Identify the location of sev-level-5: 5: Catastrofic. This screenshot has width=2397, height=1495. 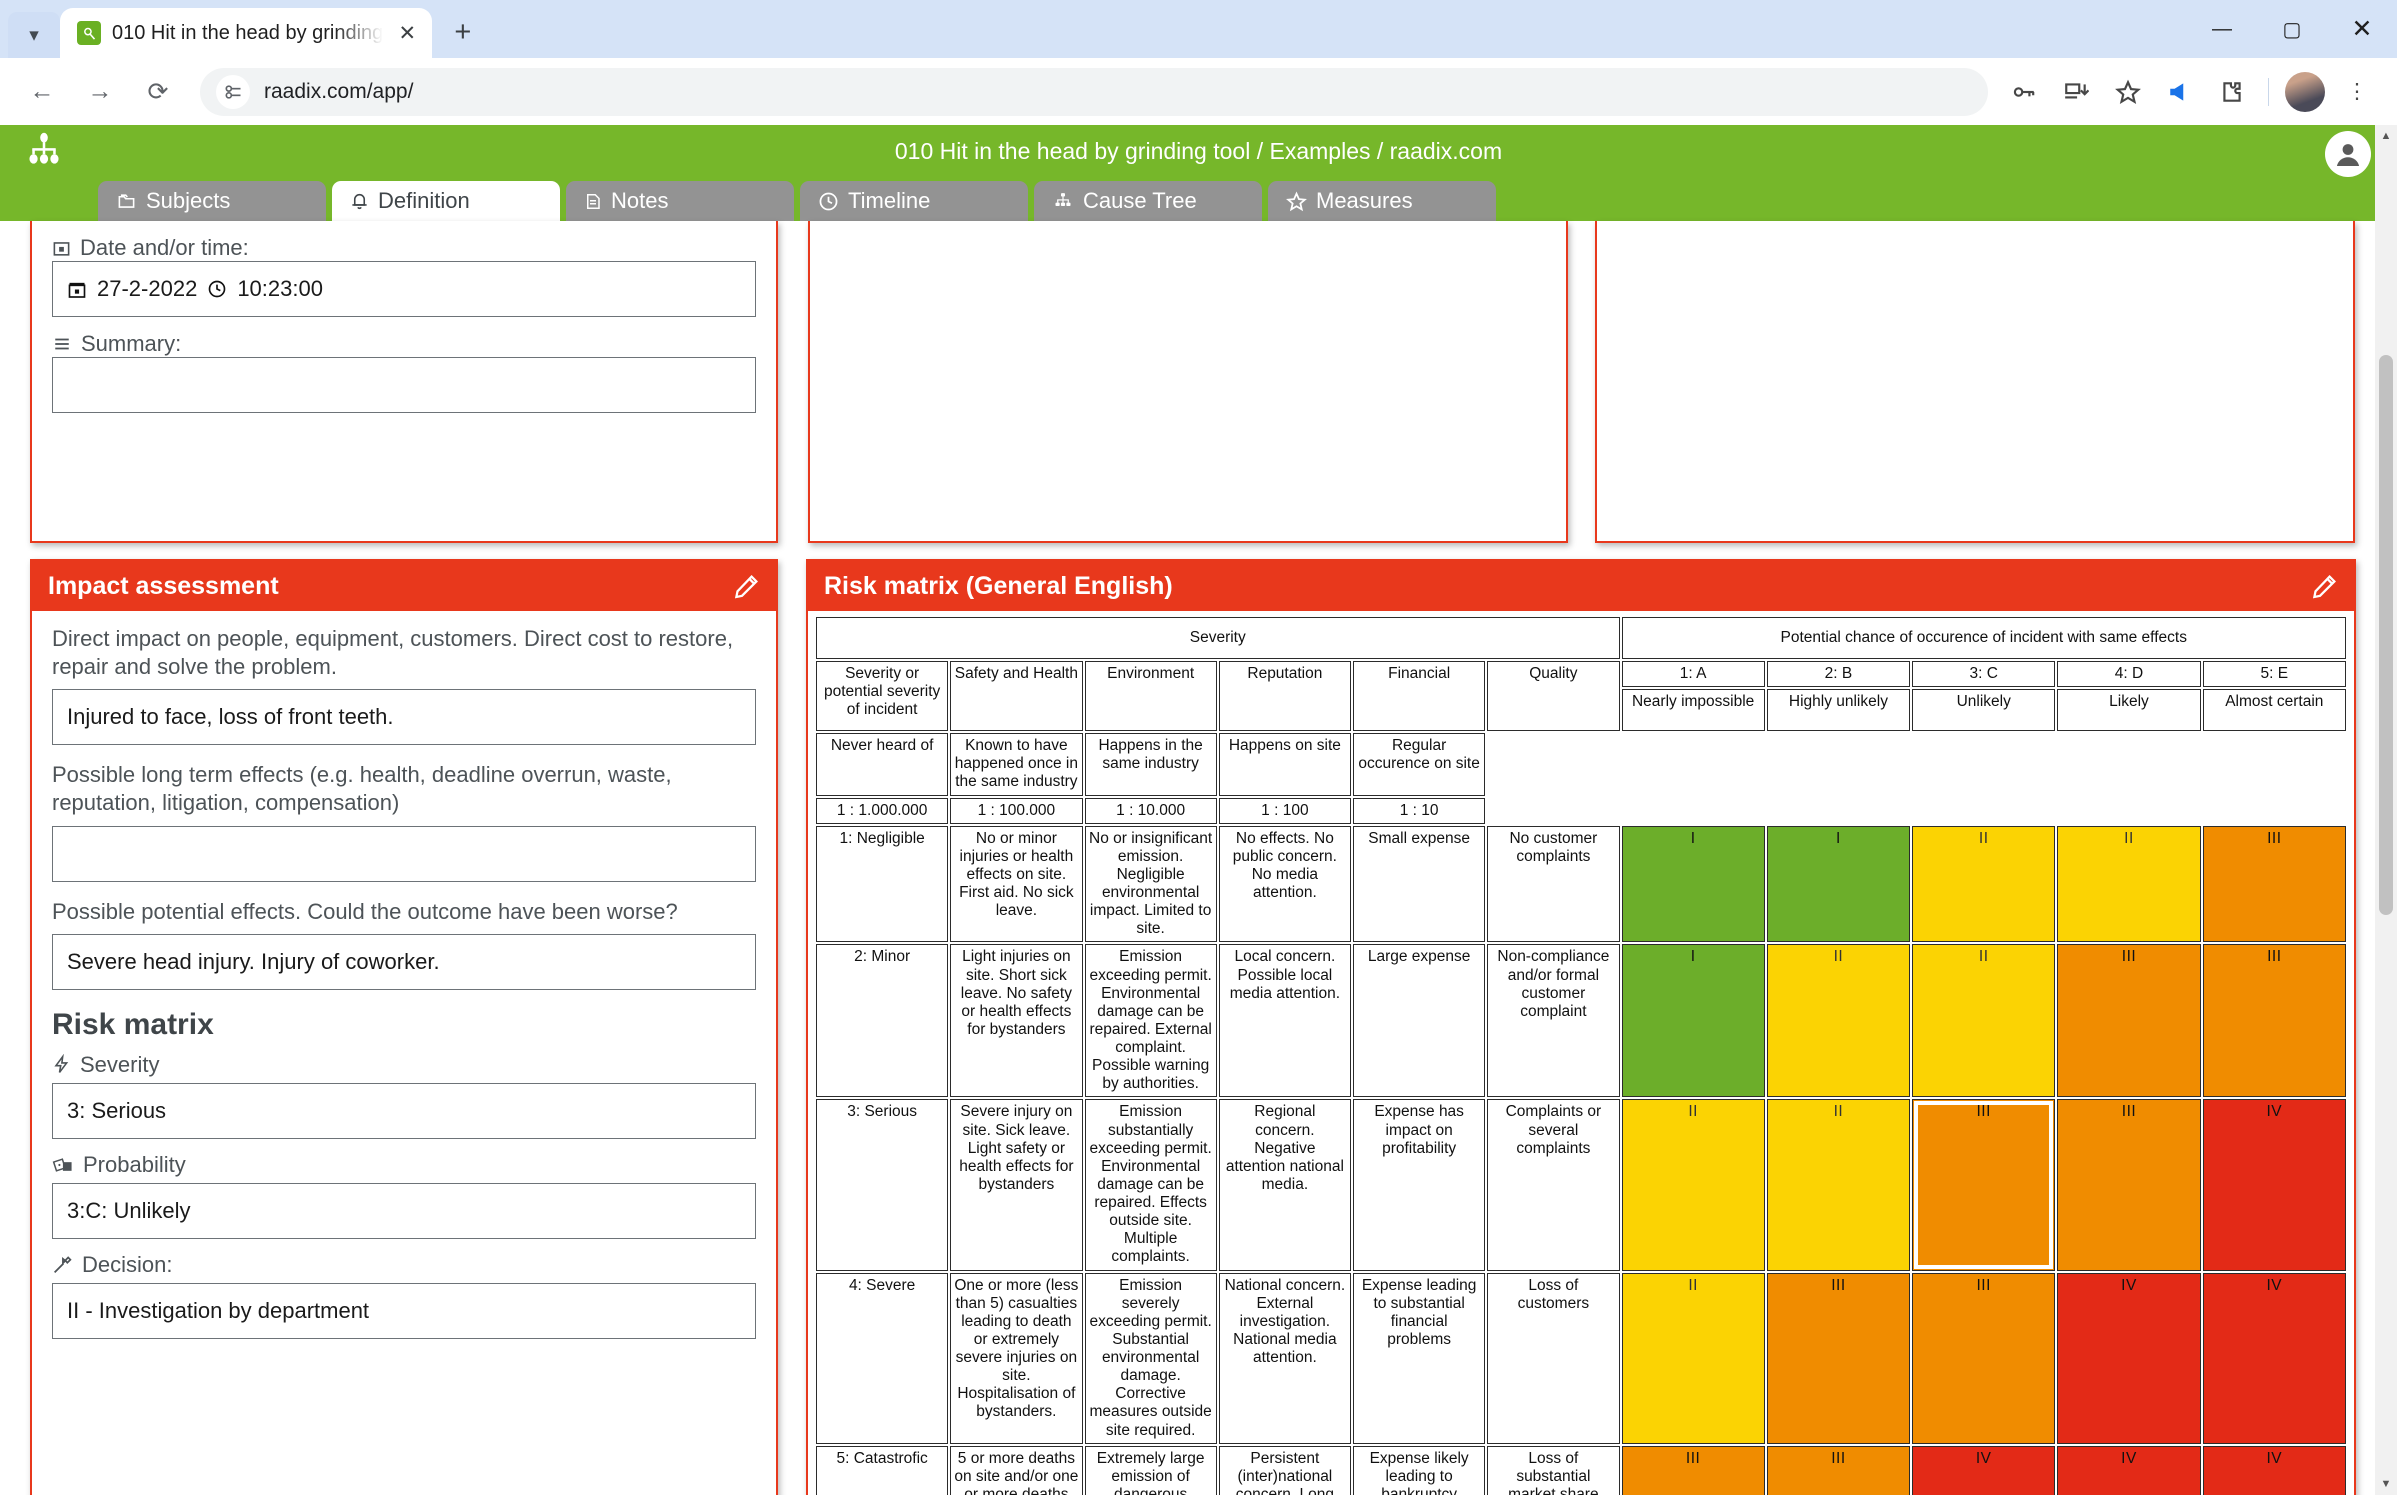
(882, 1470).